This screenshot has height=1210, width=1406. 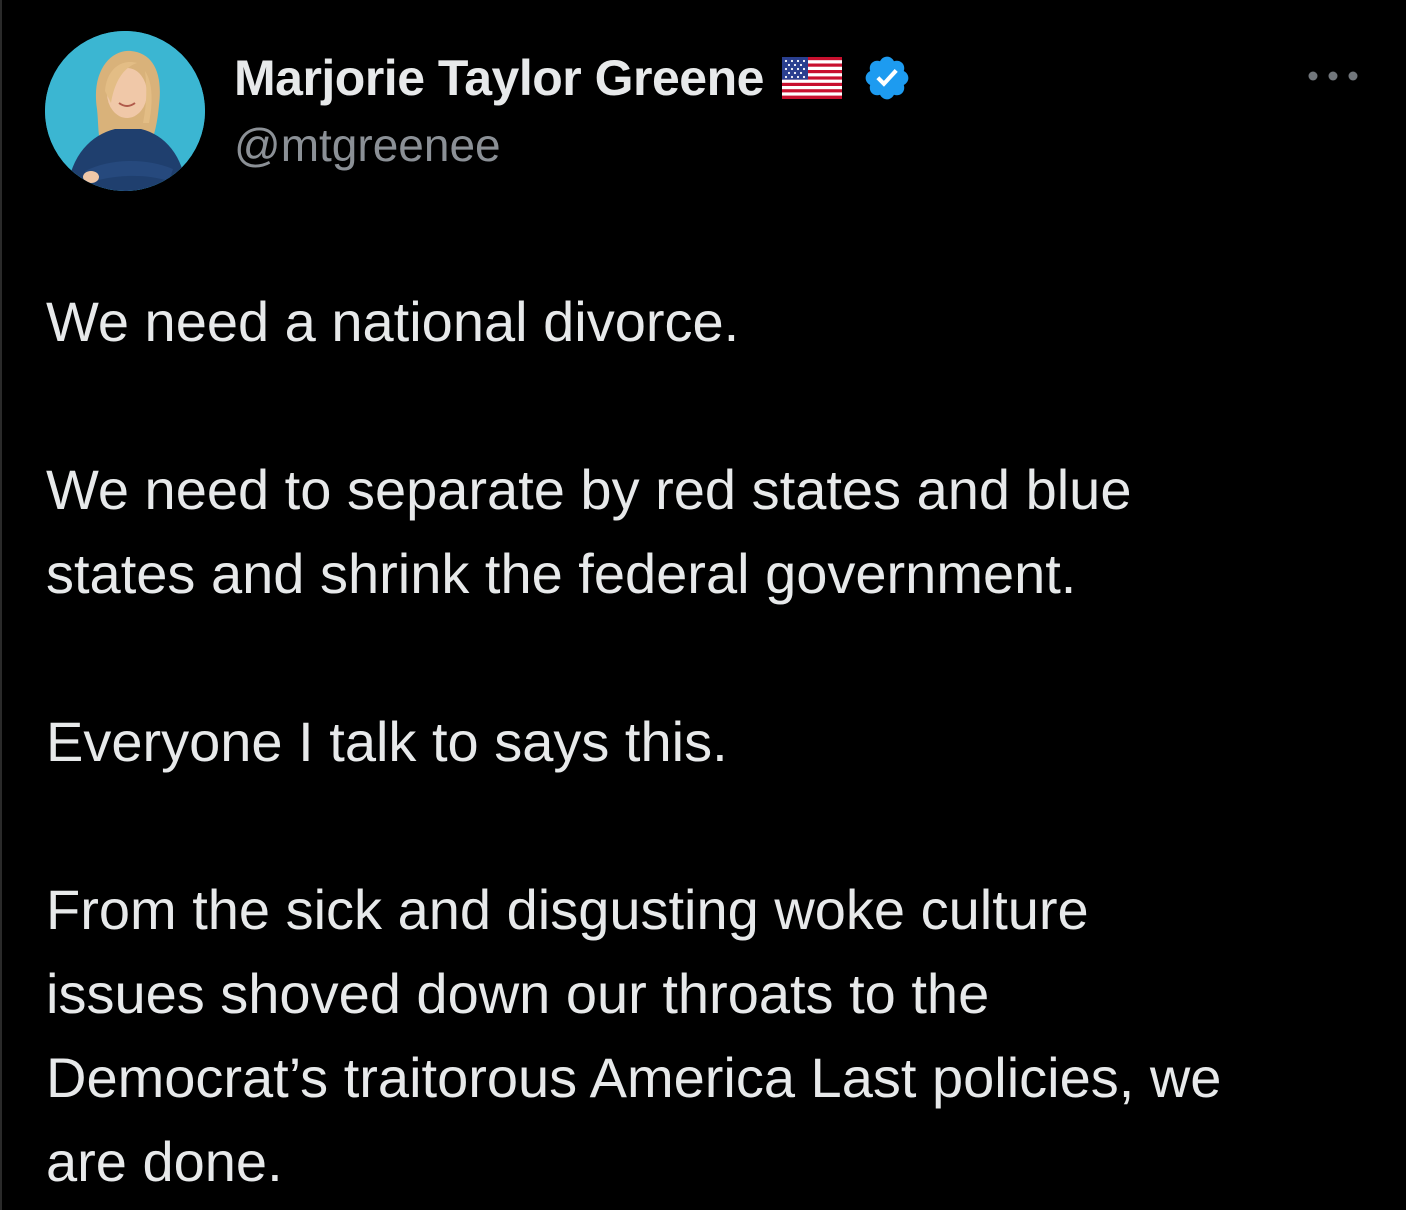 I want to click on author-display-name: Marjorie Taylor Greene, so click(x=499, y=78).